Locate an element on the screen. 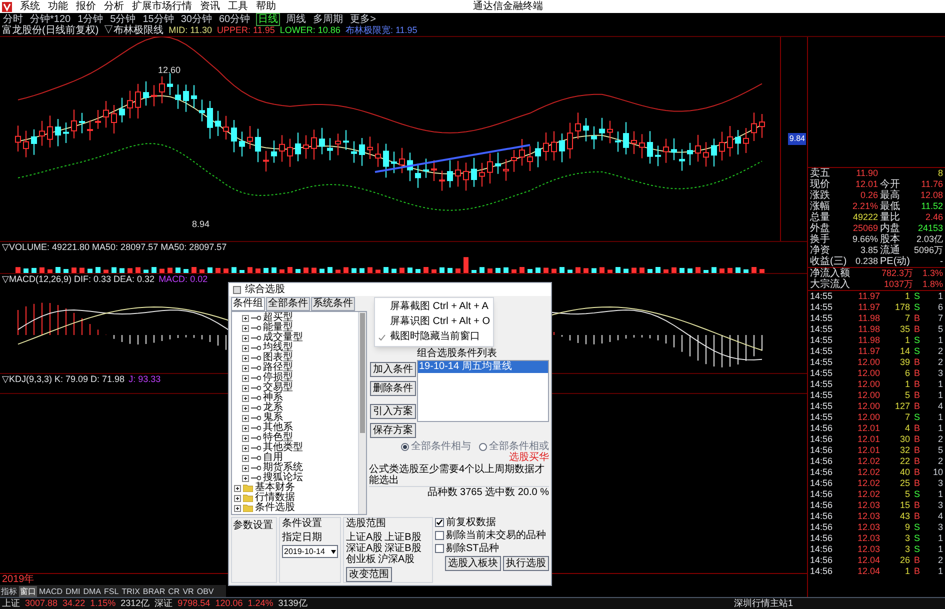  tree-item: 搜狐论坛 is located at coordinates (283, 478).